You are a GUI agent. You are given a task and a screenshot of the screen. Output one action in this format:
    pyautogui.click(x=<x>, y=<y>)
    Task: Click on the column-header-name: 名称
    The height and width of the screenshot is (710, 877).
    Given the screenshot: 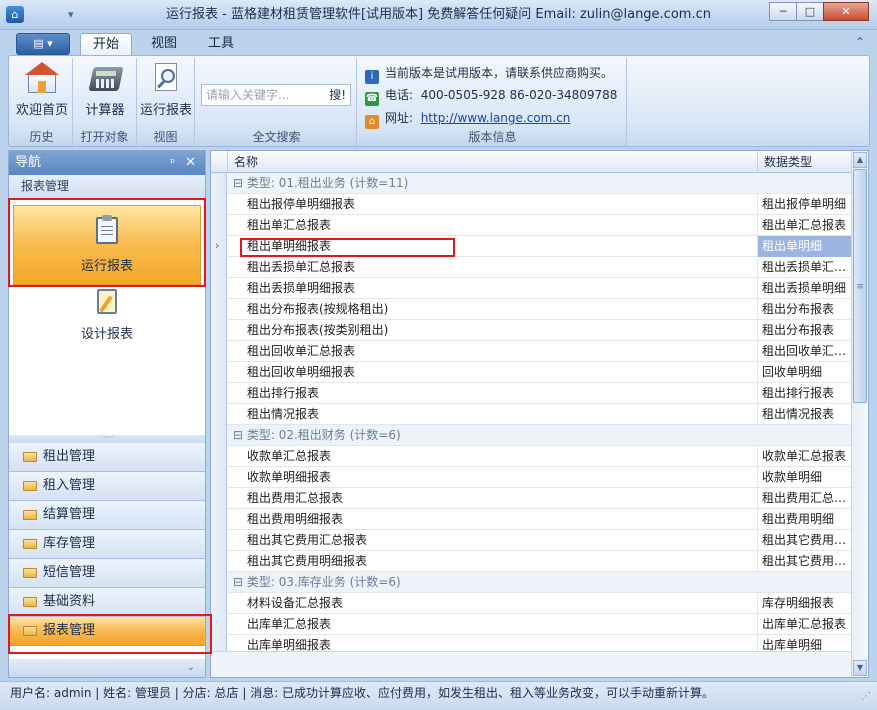 What is the action you would take?
    pyautogui.click(x=492, y=162)
    